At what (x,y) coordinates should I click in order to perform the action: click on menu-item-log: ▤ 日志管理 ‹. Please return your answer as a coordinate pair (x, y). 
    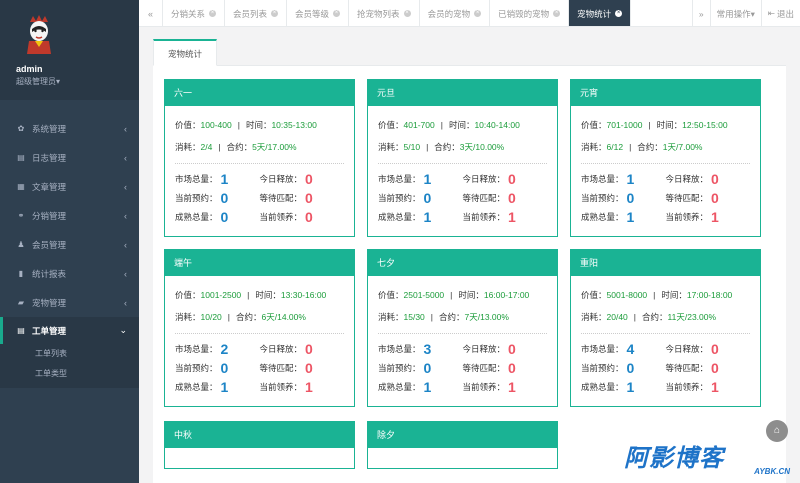
    Looking at the image, I should click on (69, 157).